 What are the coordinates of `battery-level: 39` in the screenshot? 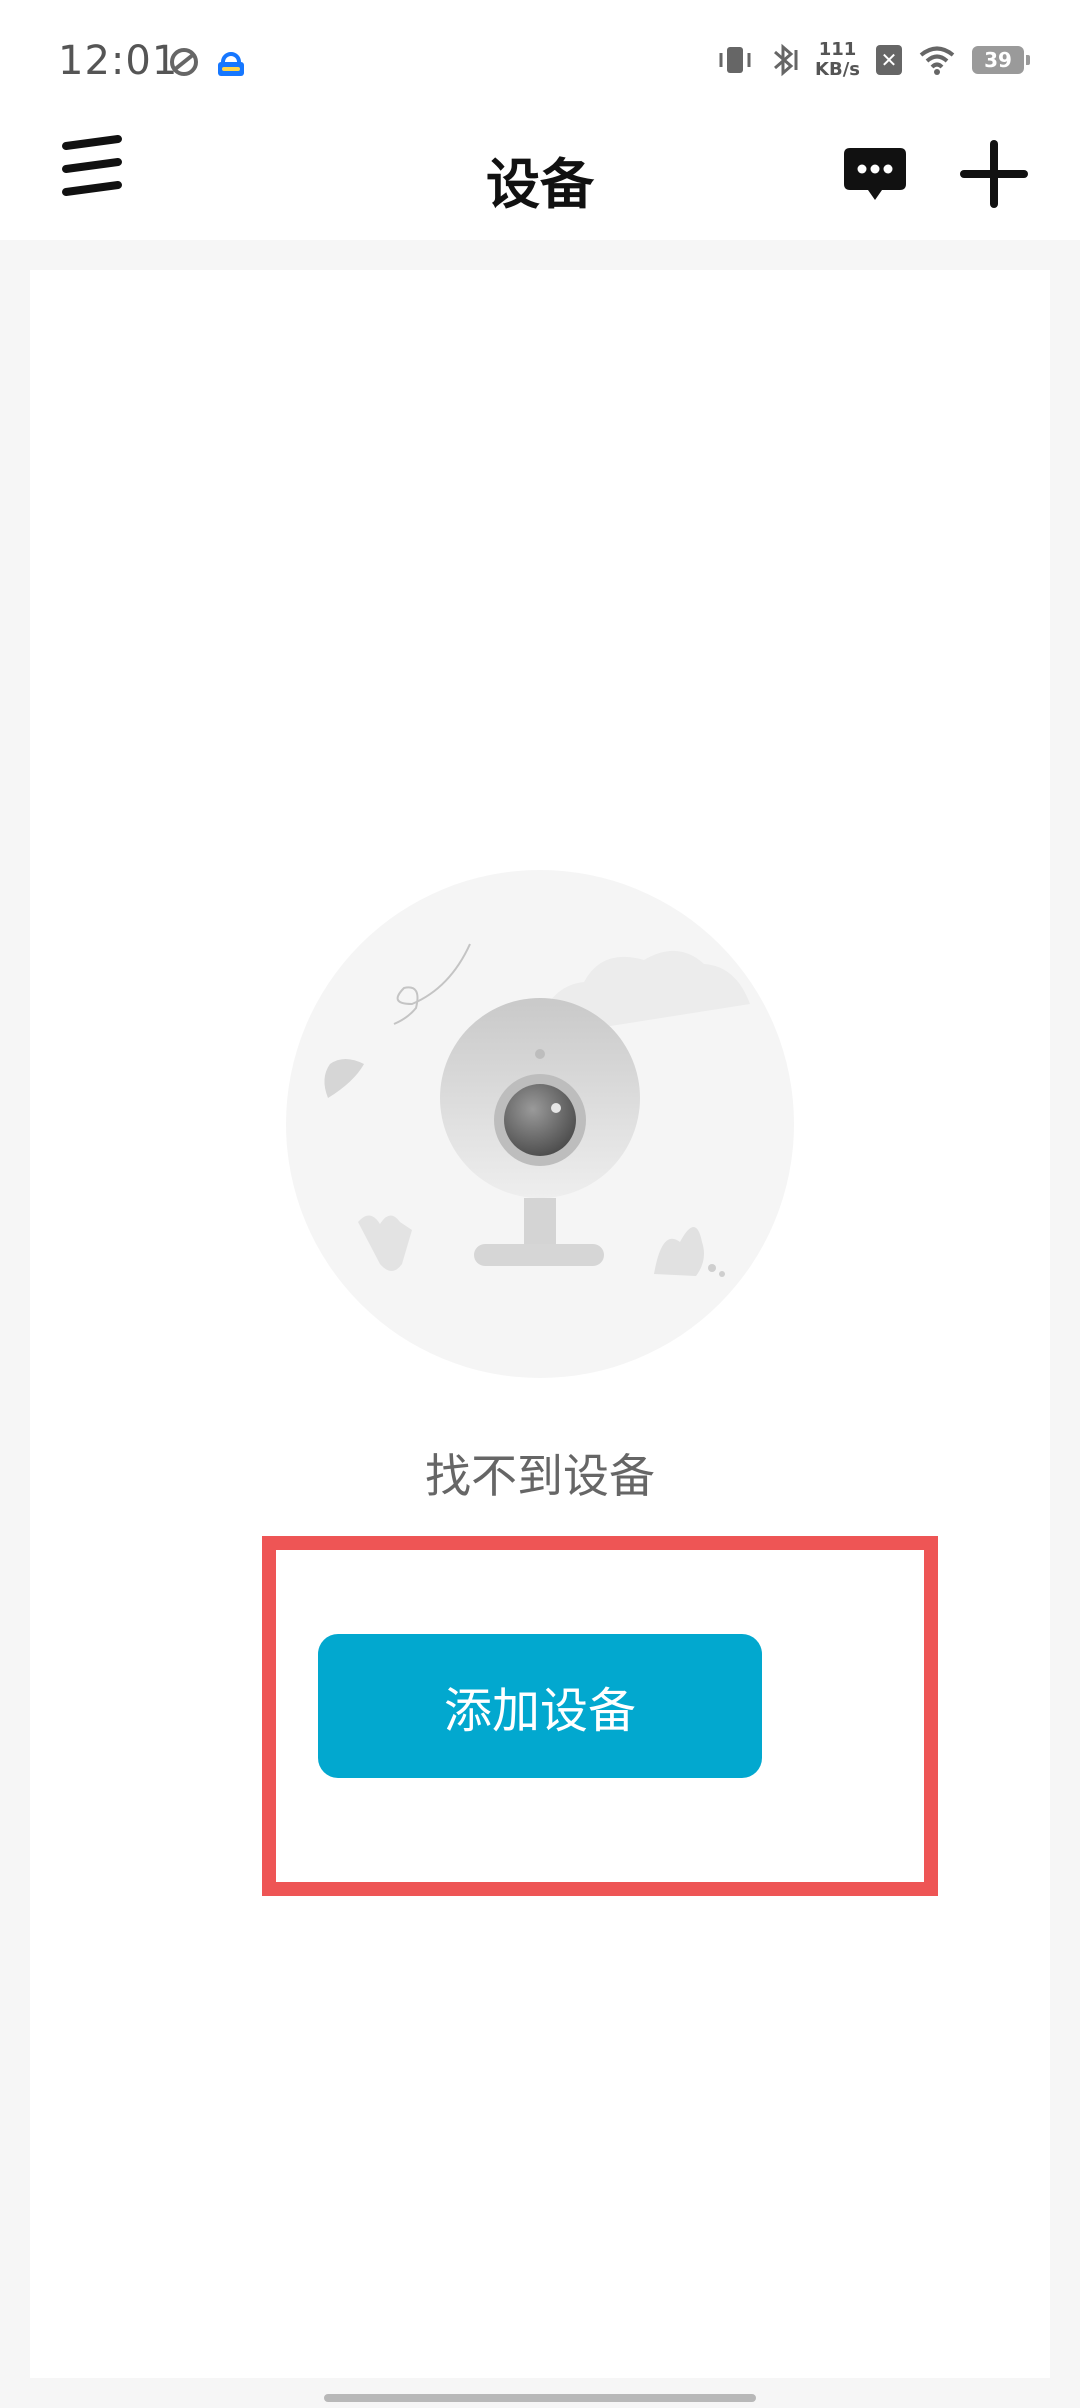 It's located at (998, 60).